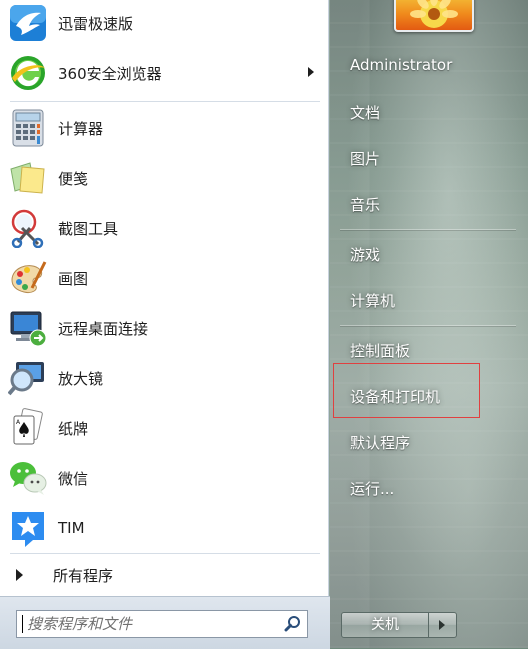 The height and width of the screenshot is (649, 528). Describe the element at coordinates (96, 23) in the screenshot. I see `program-label: 迅雷极速版` at that location.